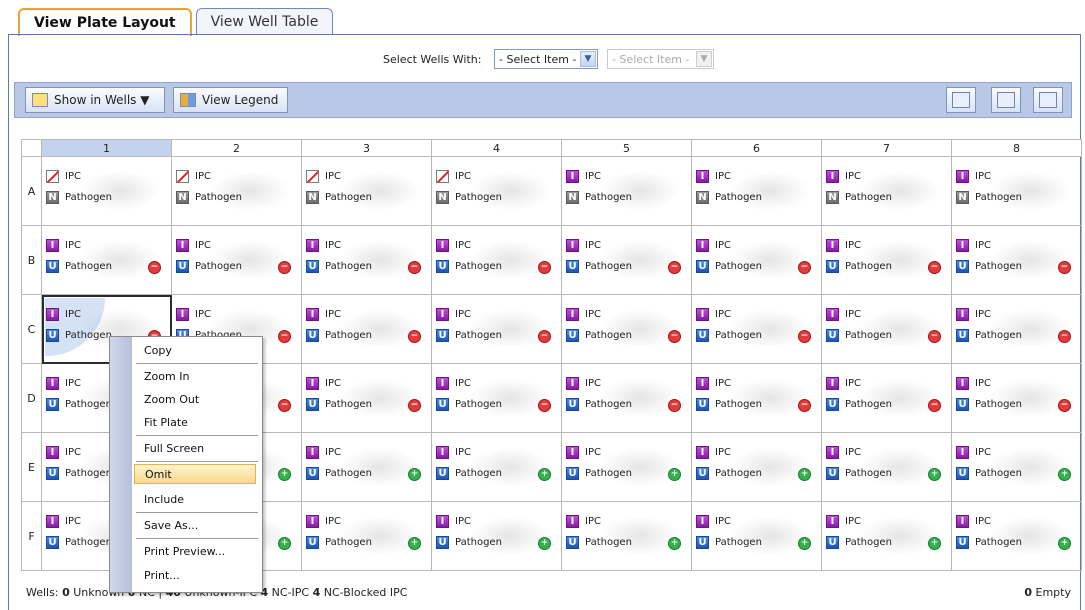 This screenshot has width=1085, height=610. What do you see at coordinates (1048, 100) in the screenshot?
I see `fit-plate-button` at bounding box center [1048, 100].